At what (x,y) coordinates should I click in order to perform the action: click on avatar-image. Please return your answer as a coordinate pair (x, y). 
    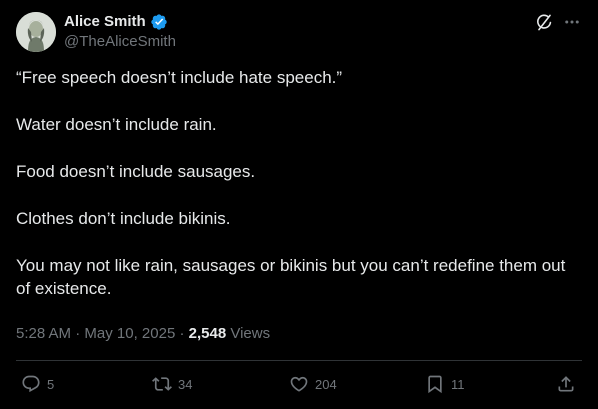
    Looking at the image, I should click on (36, 32).